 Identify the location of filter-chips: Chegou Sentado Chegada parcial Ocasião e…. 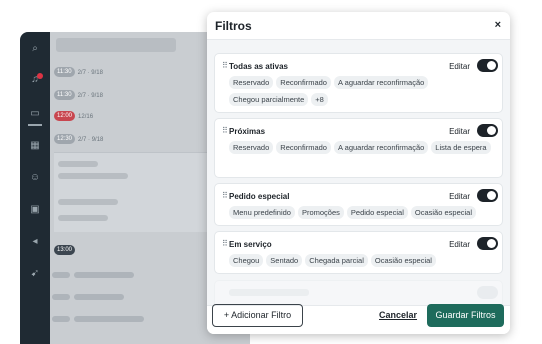
(361, 262).